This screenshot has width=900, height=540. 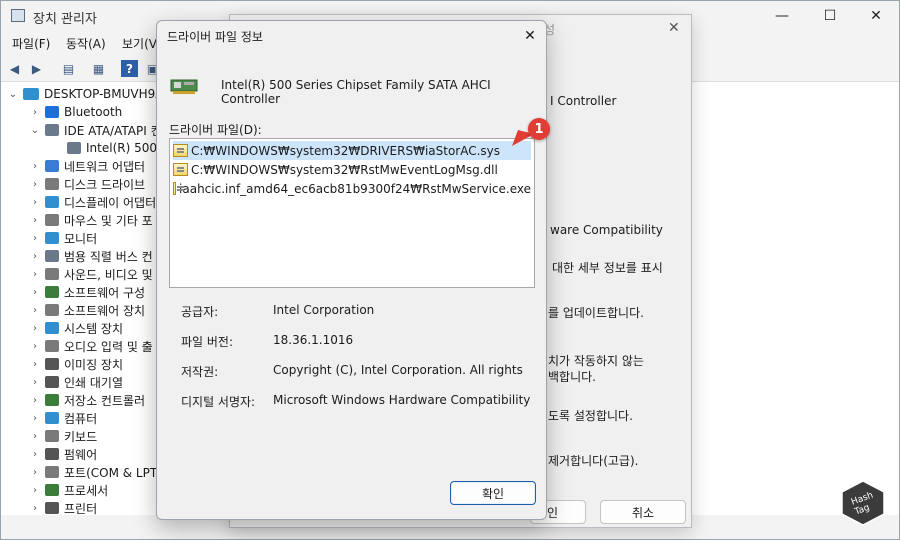 I want to click on speaker-icon, so click(x=52, y=274).